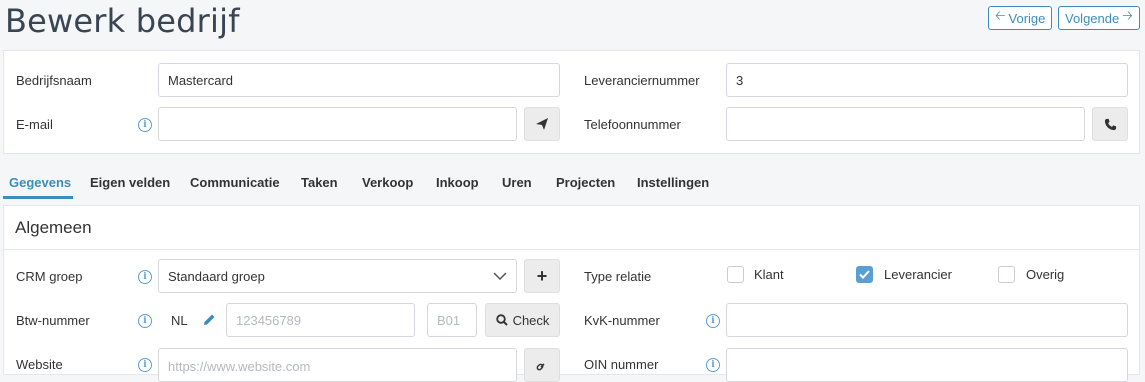  What do you see at coordinates (585, 182) in the screenshot?
I see `tab-projecten: Projecten` at bounding box center [585, 182].